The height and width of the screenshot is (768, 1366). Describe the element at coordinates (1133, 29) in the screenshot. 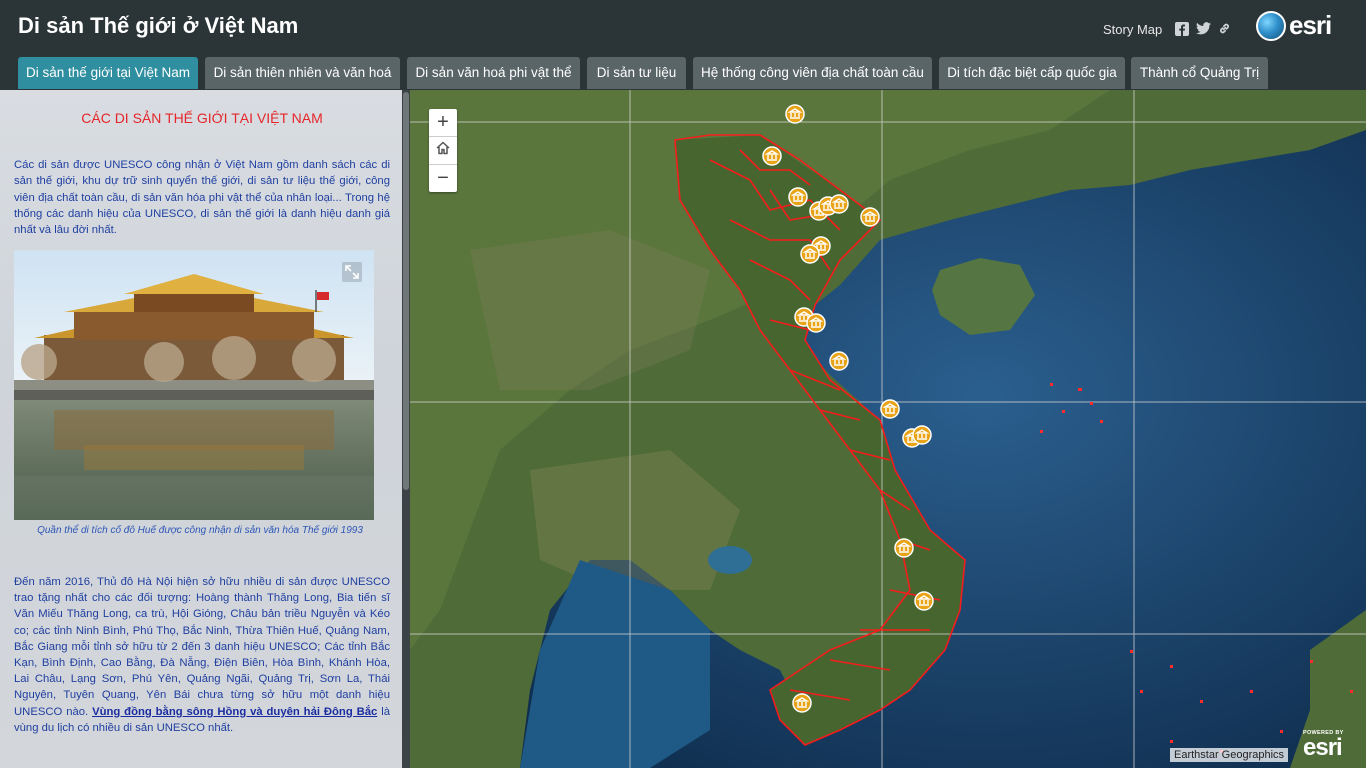

I see `story-map-label: Story Map` at that location.